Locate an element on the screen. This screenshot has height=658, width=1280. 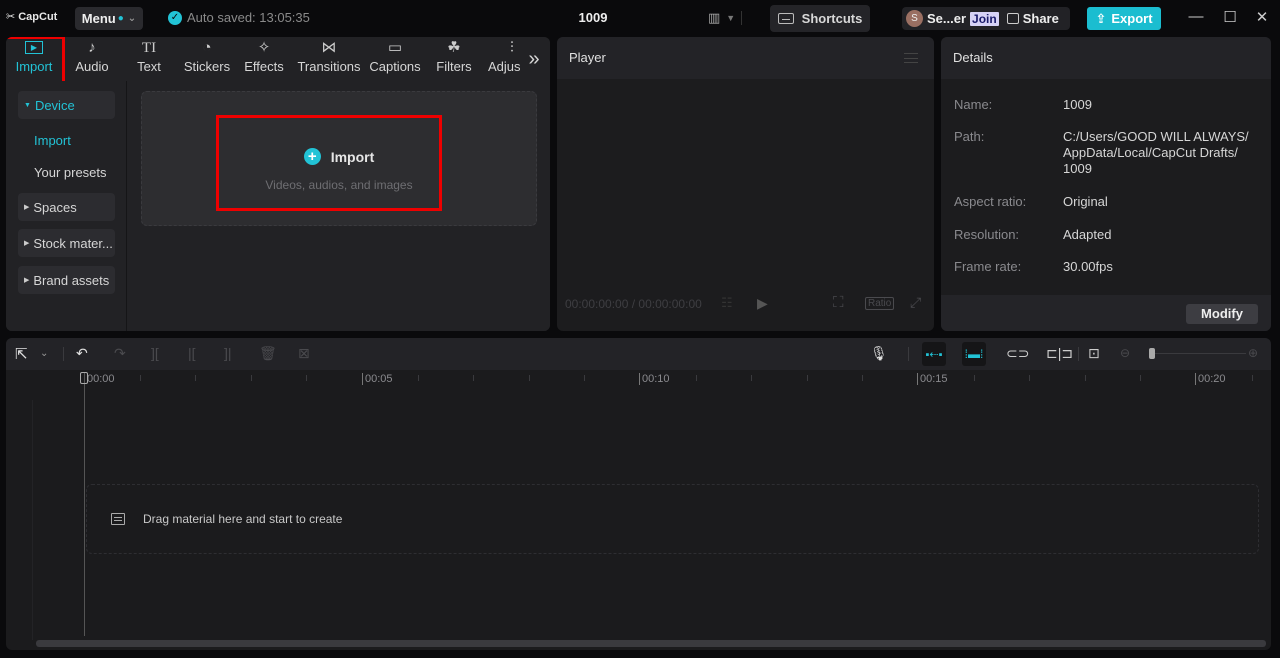
zoom-fit-timeline-icon: ⊡ is located at coordinates (1094, 353).